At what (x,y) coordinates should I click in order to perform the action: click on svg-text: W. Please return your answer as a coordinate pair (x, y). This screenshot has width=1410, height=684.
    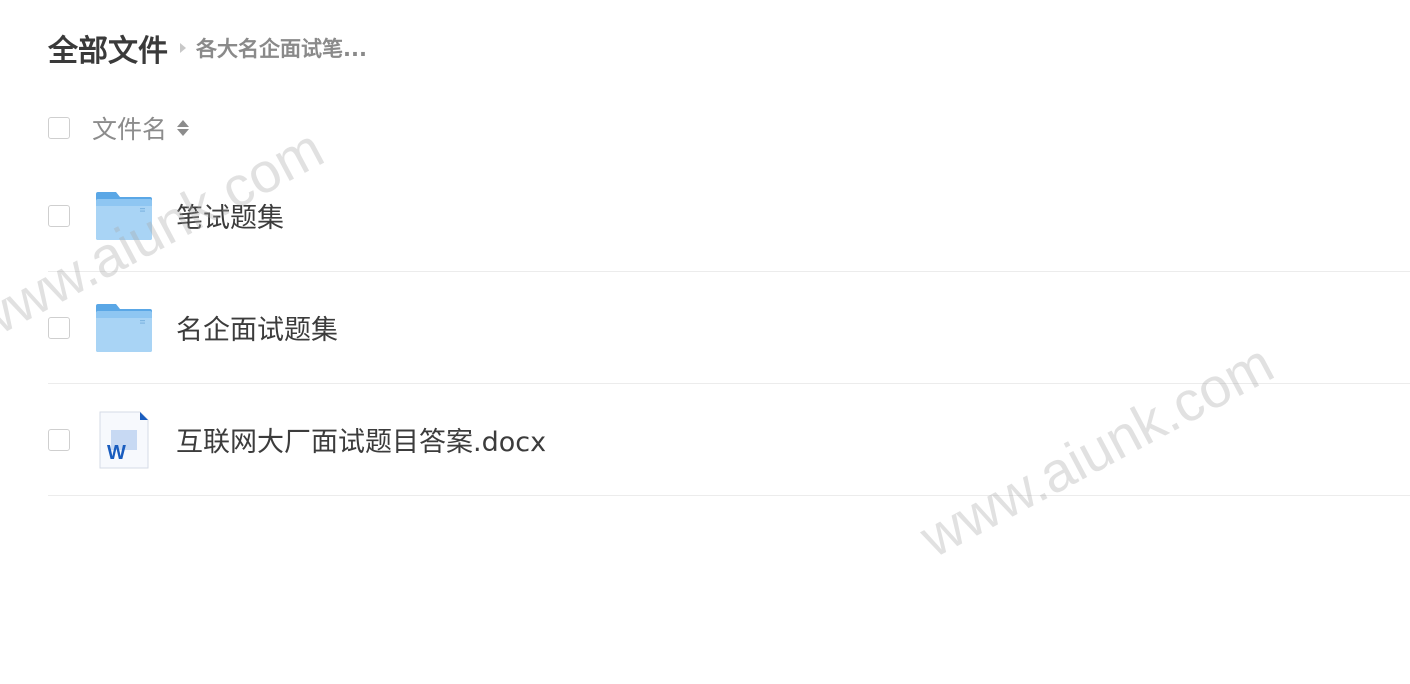
    Looking at the image, I should click on (116, 453).